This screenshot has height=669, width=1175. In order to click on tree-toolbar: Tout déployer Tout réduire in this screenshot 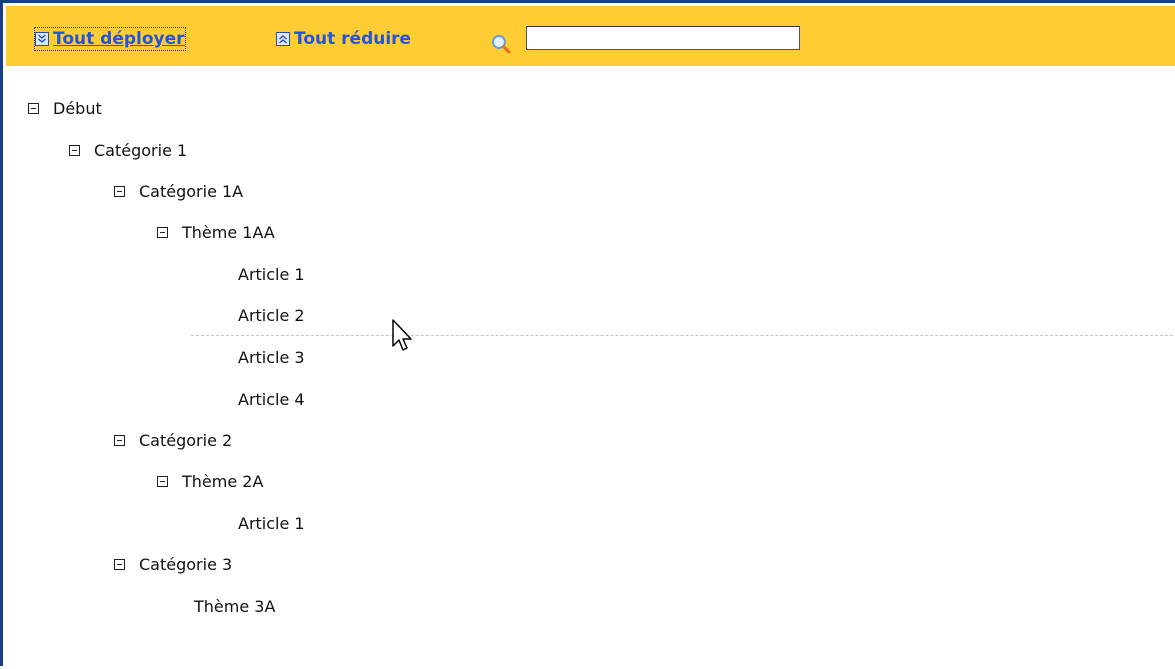, I will do `click(590, 36)`.